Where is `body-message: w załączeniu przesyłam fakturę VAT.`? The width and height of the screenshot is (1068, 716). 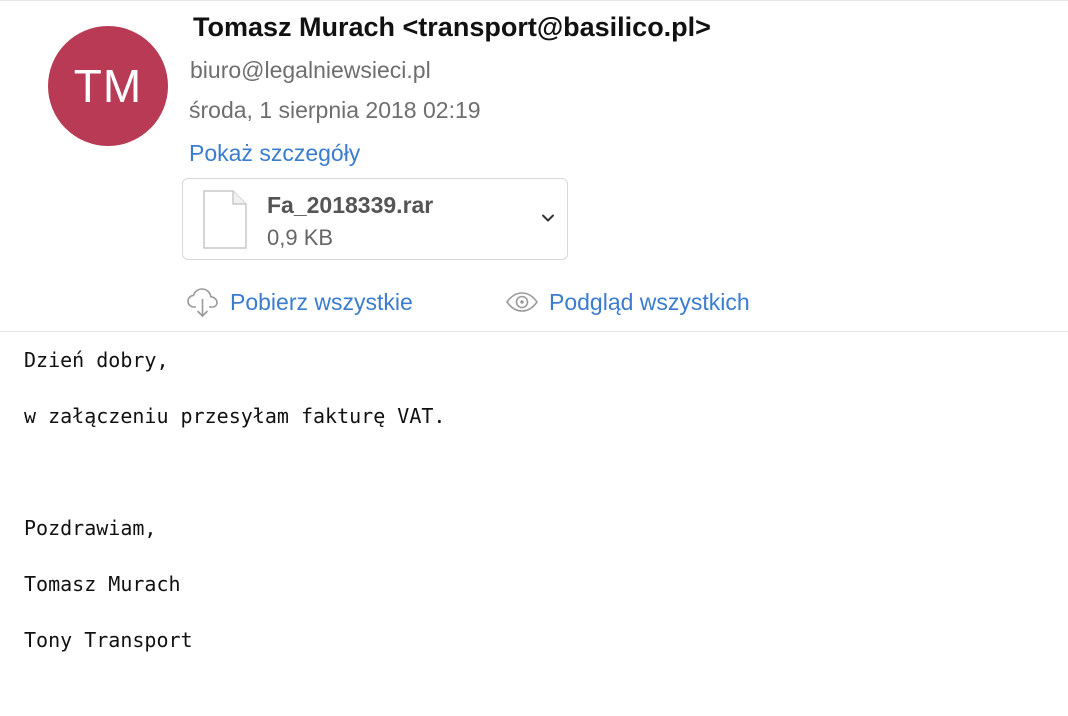 body-message: w załączeniu przesyłam fakturę VAT. is located at coordinates (235, 416).